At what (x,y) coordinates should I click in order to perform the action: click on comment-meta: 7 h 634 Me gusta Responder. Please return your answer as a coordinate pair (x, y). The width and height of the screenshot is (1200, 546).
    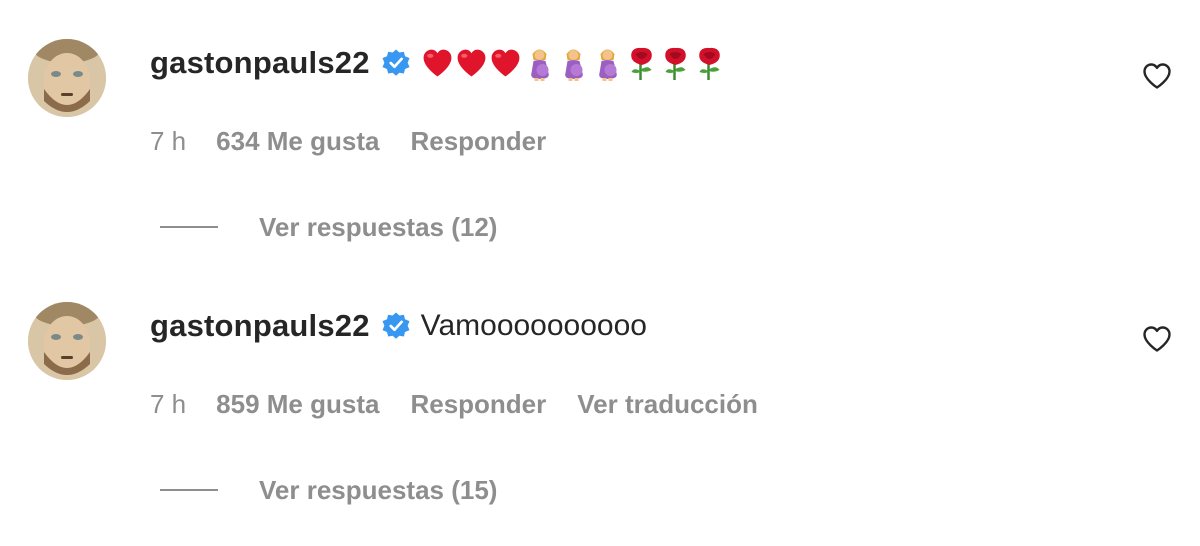
    Looking at the image, I should click on (363, 141).